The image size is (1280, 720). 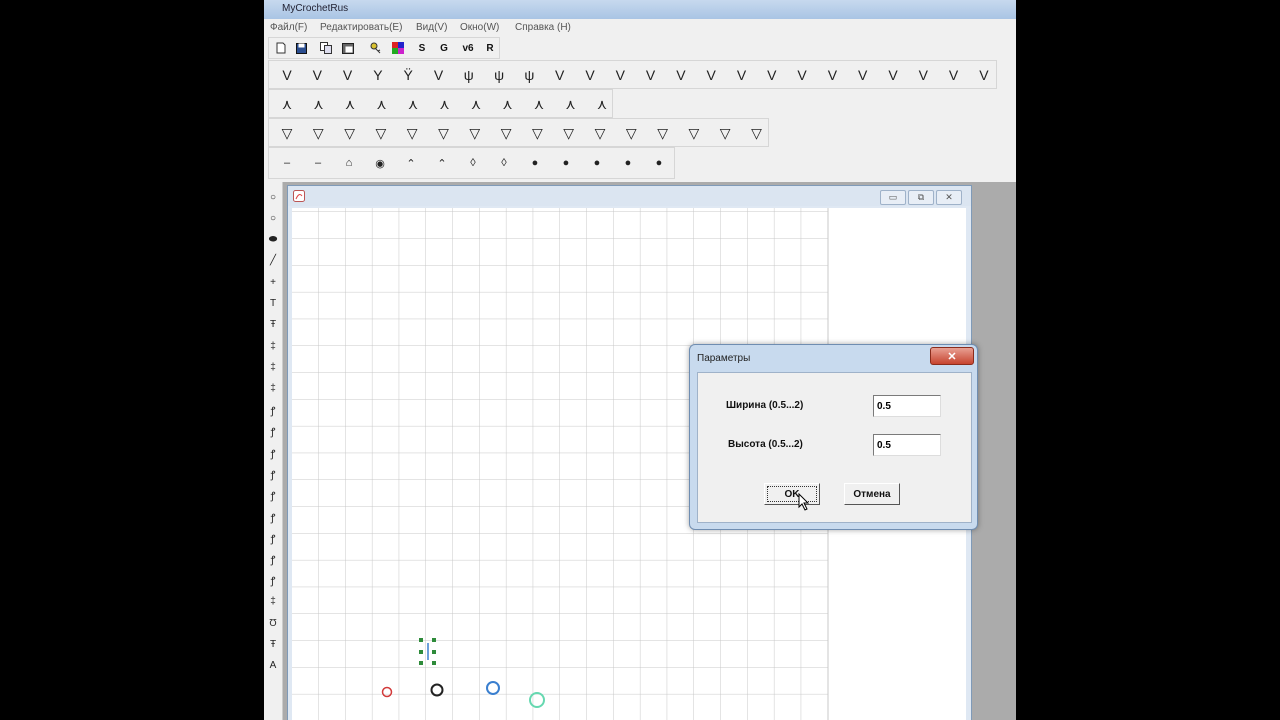 I want to click on stitch-button-r1-16: V, so click(x=742, y=75).